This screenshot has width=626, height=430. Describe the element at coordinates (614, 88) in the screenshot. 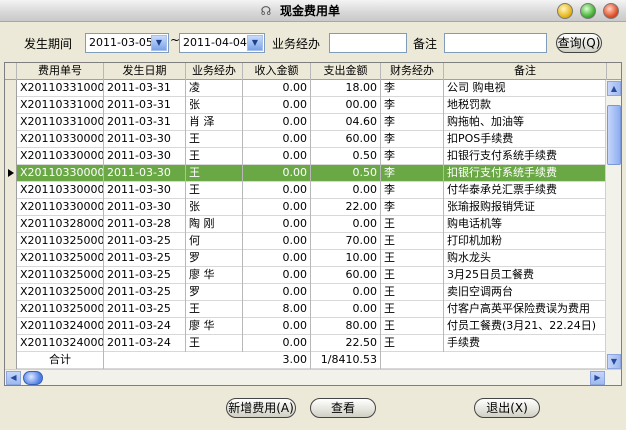

I see `scroll-up-icon: ▲` at that location.